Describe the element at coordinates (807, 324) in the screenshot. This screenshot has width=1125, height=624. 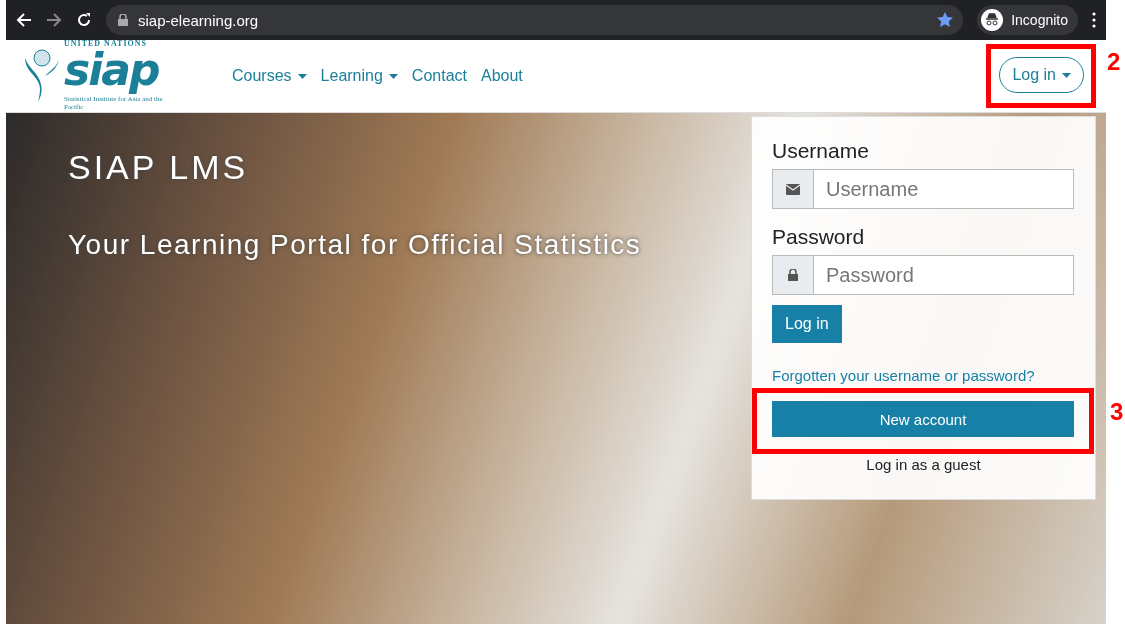
I see `login-button: Log in` at that location.